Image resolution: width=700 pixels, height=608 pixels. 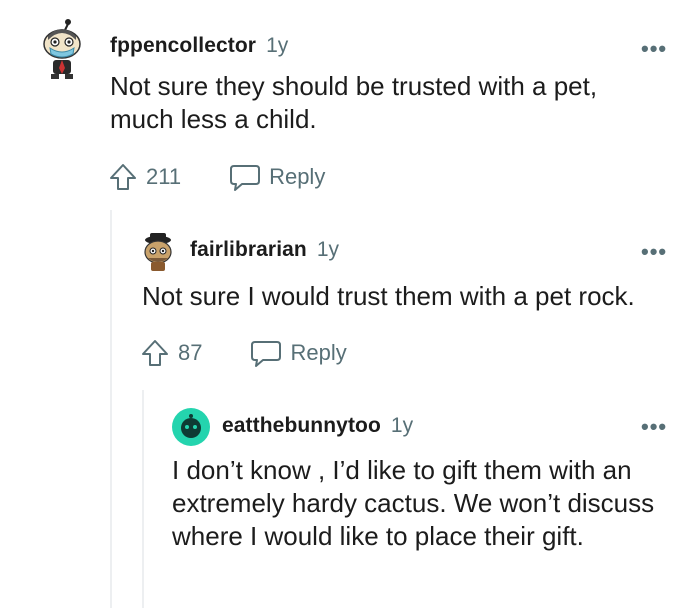 I want to click on vote-count: 211, so click(x=164, y=176).